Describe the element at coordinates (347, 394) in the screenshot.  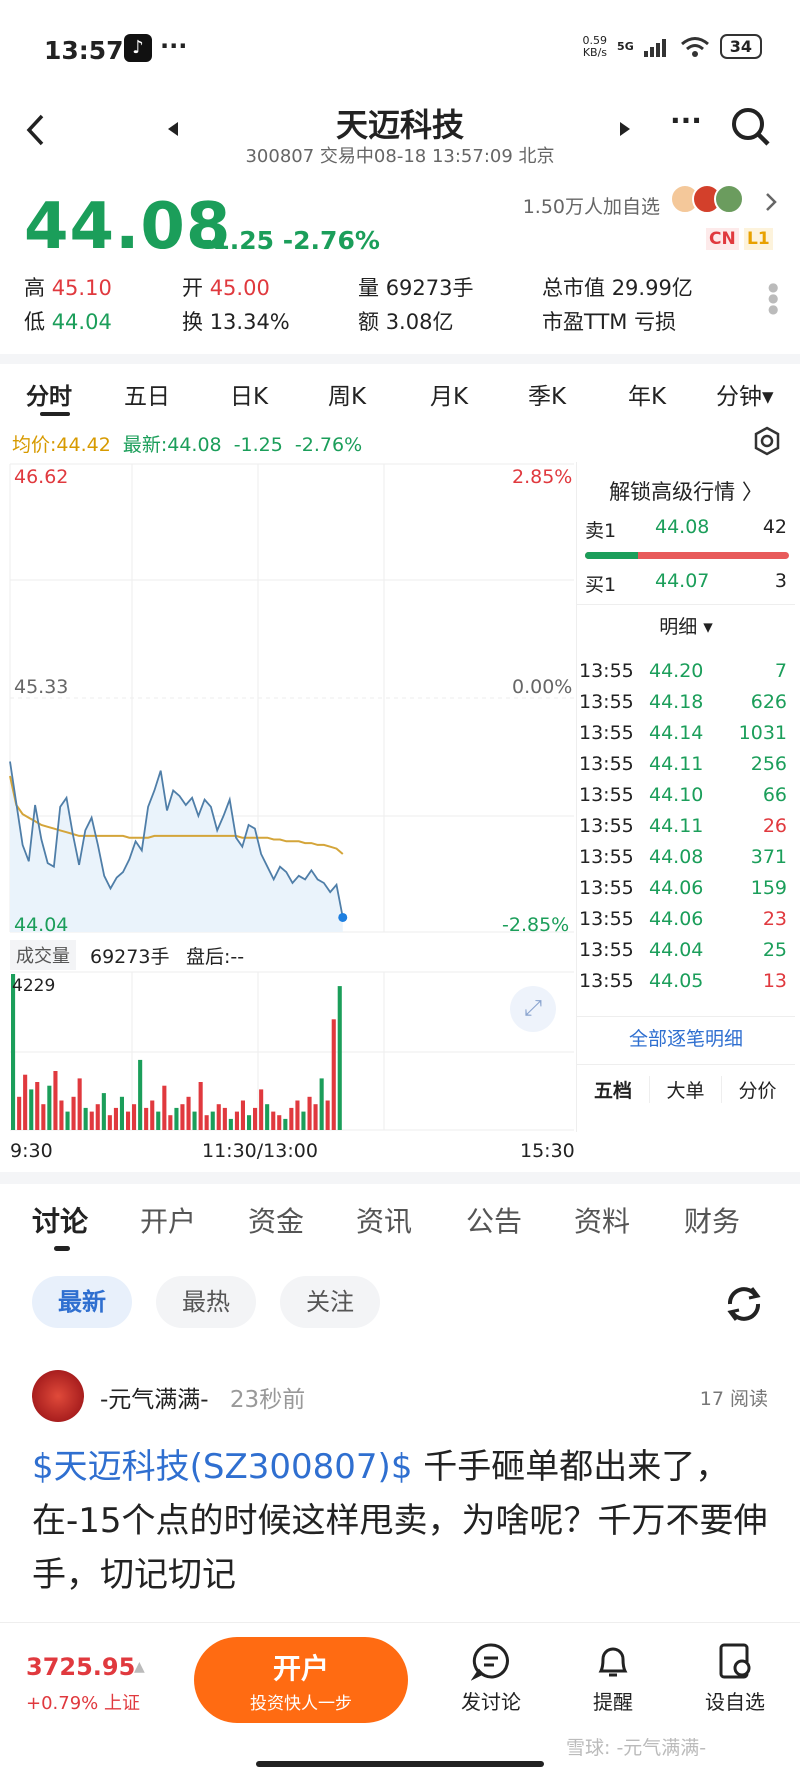
I see `tab-weekly: 周K` at that location.